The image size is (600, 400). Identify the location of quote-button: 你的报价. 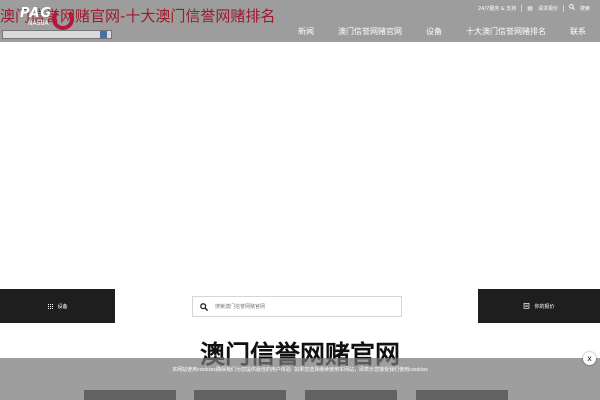
(539, 306).